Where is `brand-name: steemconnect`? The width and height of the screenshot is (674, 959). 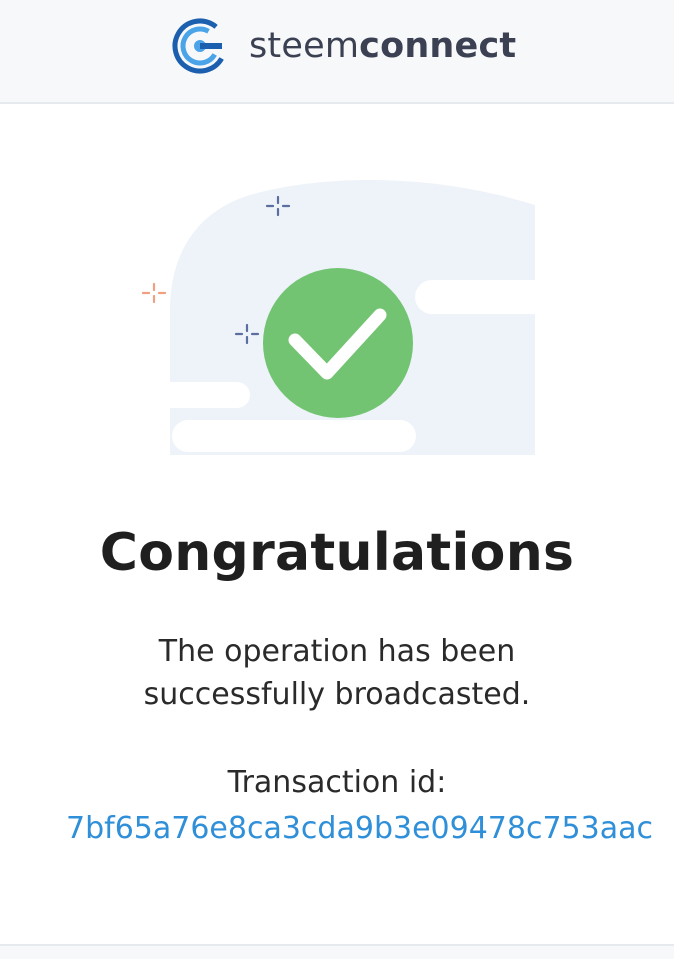
brand-name: steemconnect is located at coordinates (382, 46).